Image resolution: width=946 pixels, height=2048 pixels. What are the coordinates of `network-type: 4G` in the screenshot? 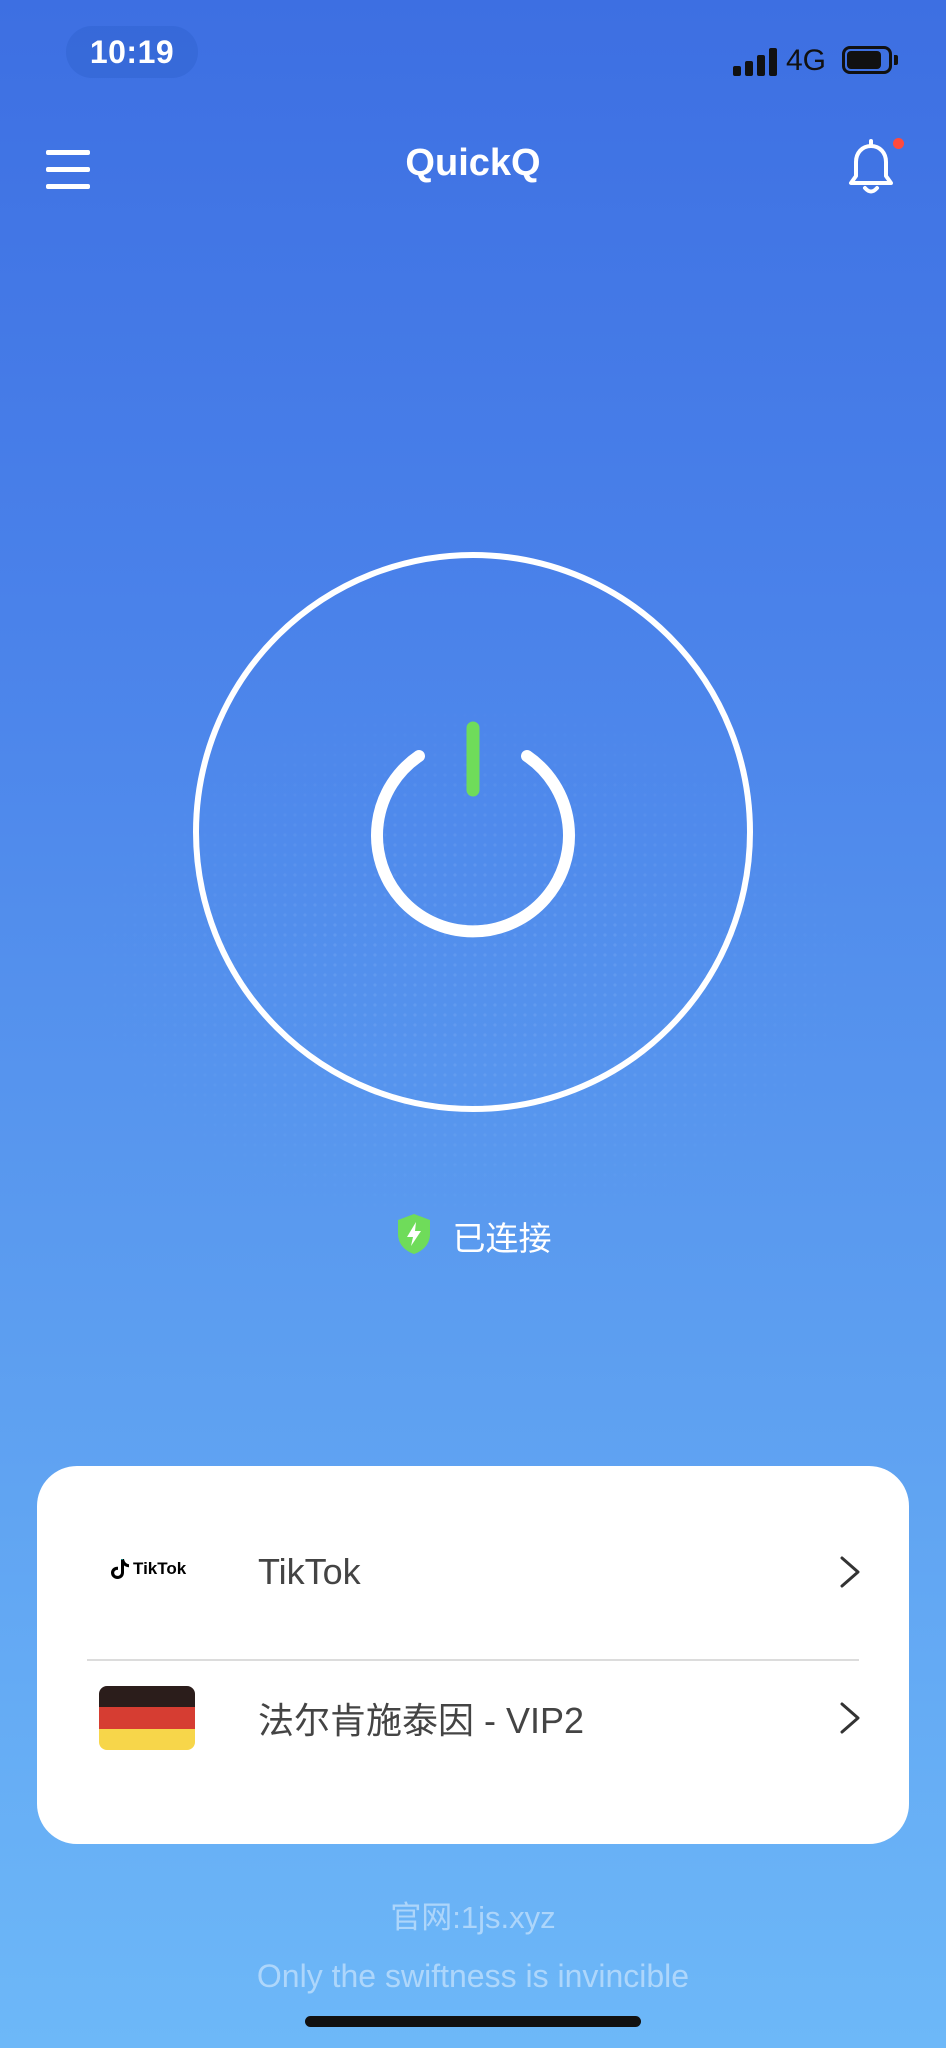 It's located at (806, 60).